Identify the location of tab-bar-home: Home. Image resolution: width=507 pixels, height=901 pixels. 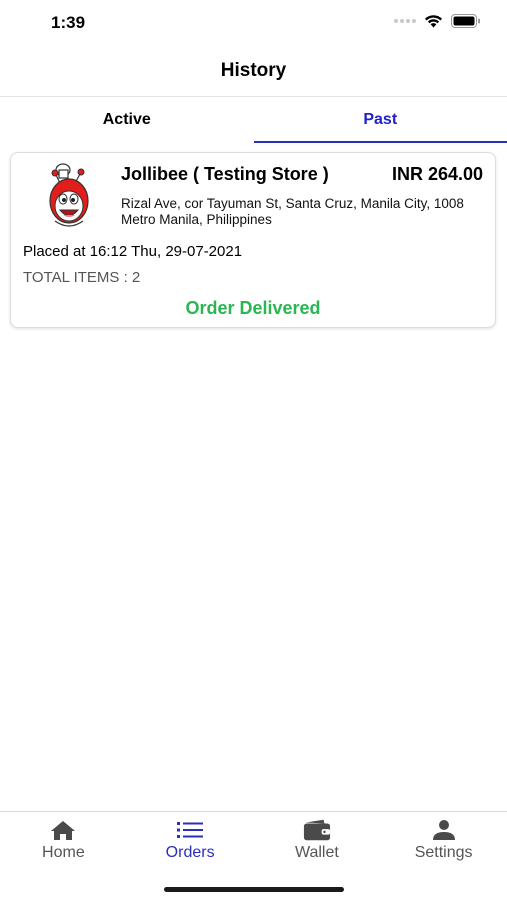
(63, 841).